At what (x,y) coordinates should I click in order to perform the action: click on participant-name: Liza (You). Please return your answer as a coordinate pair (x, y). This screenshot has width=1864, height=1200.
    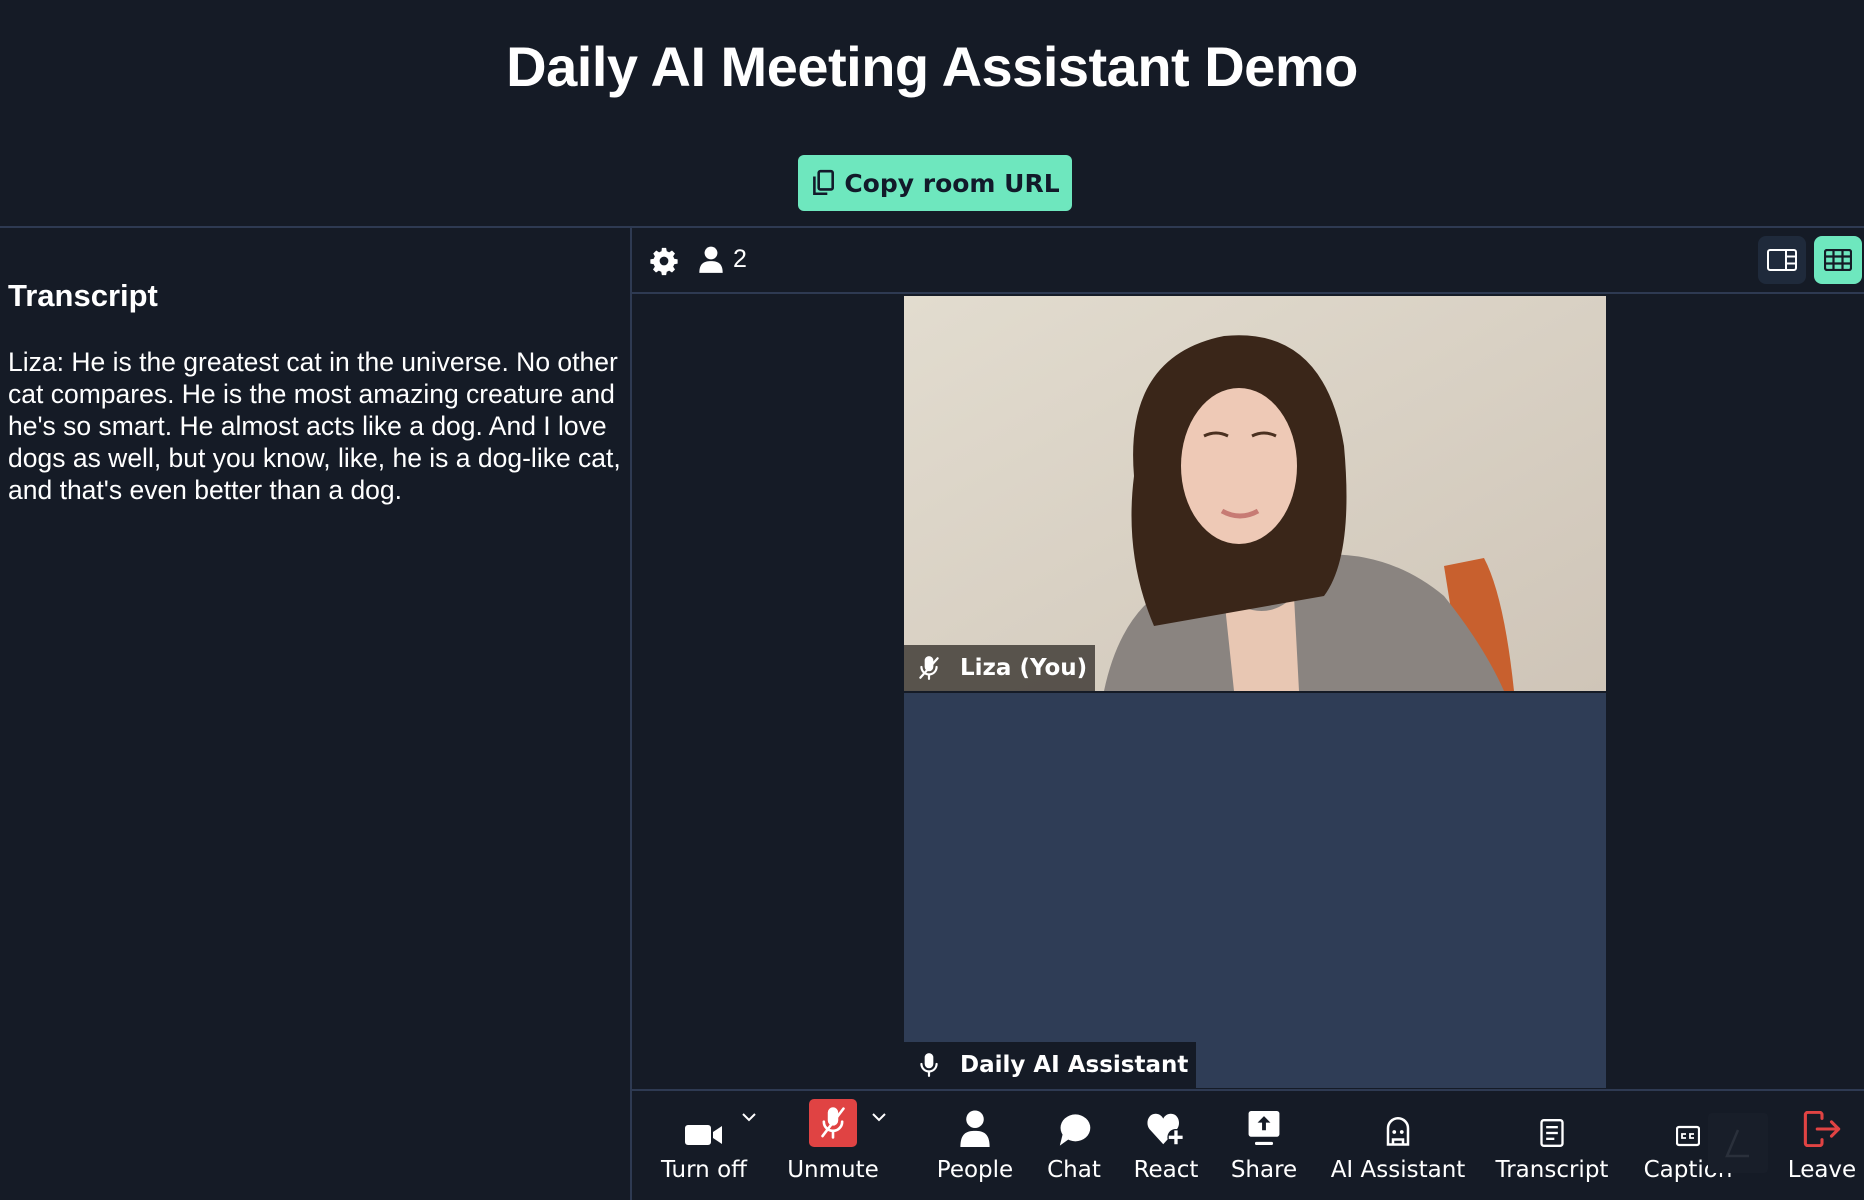
    Looking at the image, I should click on (1024, 668).